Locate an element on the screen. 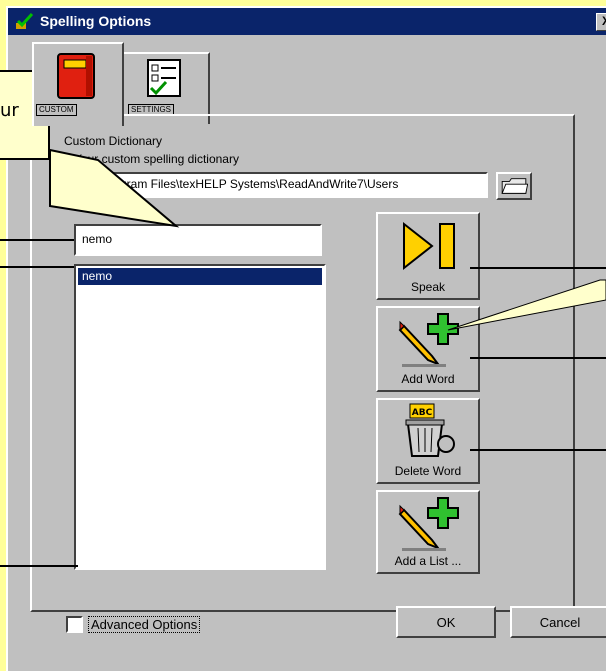 This screenshot has height=671, width=606. trash-can-icon: ABC is located at coordinates (430, 430).